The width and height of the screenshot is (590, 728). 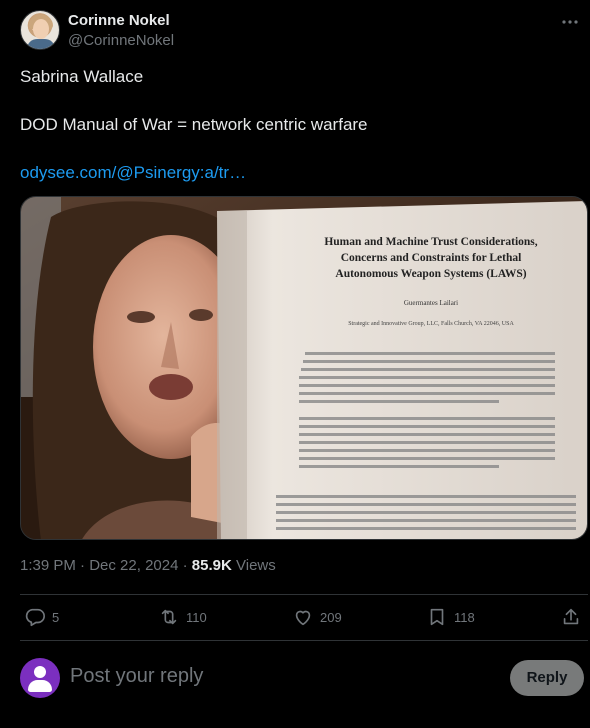 I want to click on post-text-line-1: Sabrina Wallace, so click(x=82, y=76).